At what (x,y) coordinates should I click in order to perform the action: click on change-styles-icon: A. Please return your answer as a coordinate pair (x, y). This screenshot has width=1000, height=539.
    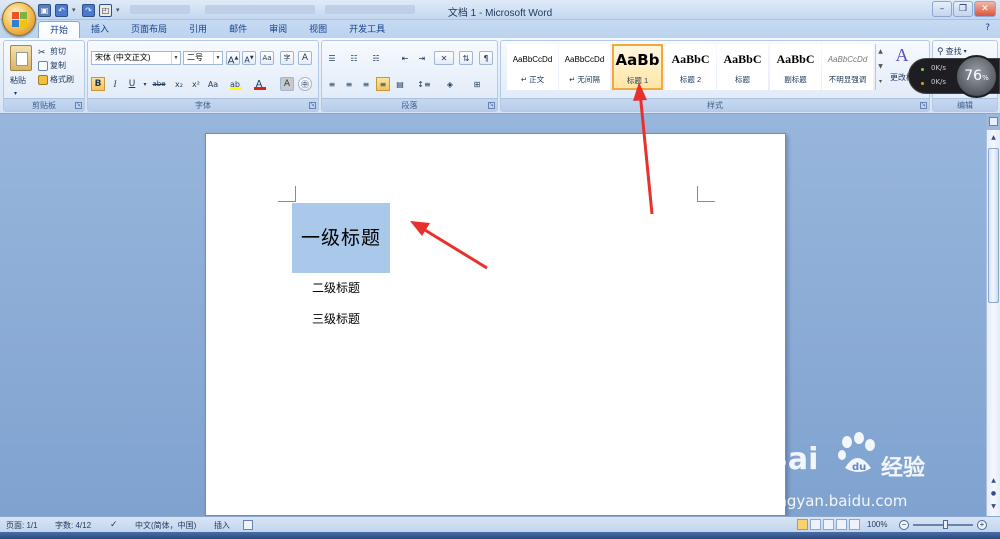
    Looking at the image, I should click on (902, 56).